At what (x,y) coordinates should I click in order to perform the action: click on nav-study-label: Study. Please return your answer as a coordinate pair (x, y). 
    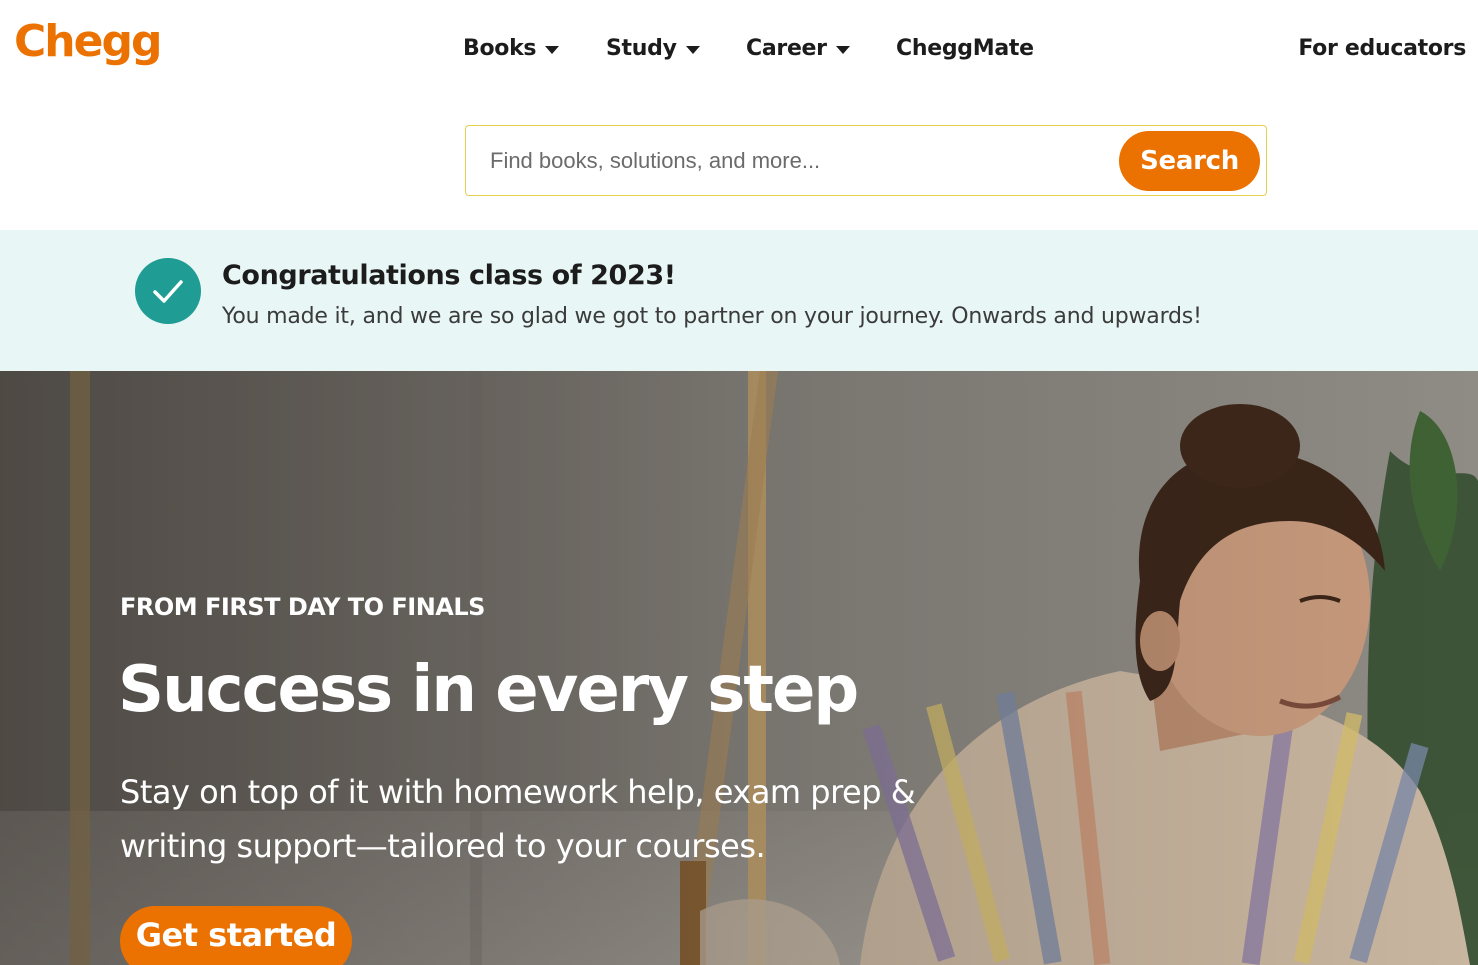
    Looking at the image, I should click on (641, 48).